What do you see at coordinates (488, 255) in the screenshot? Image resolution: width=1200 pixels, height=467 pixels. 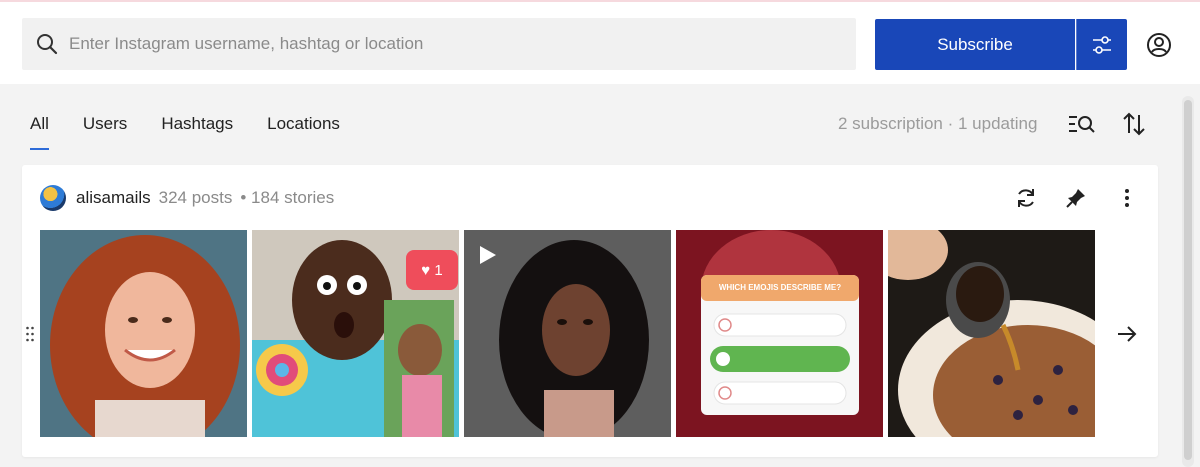 I see `video-play-icon` at bounding box center [488, 255].